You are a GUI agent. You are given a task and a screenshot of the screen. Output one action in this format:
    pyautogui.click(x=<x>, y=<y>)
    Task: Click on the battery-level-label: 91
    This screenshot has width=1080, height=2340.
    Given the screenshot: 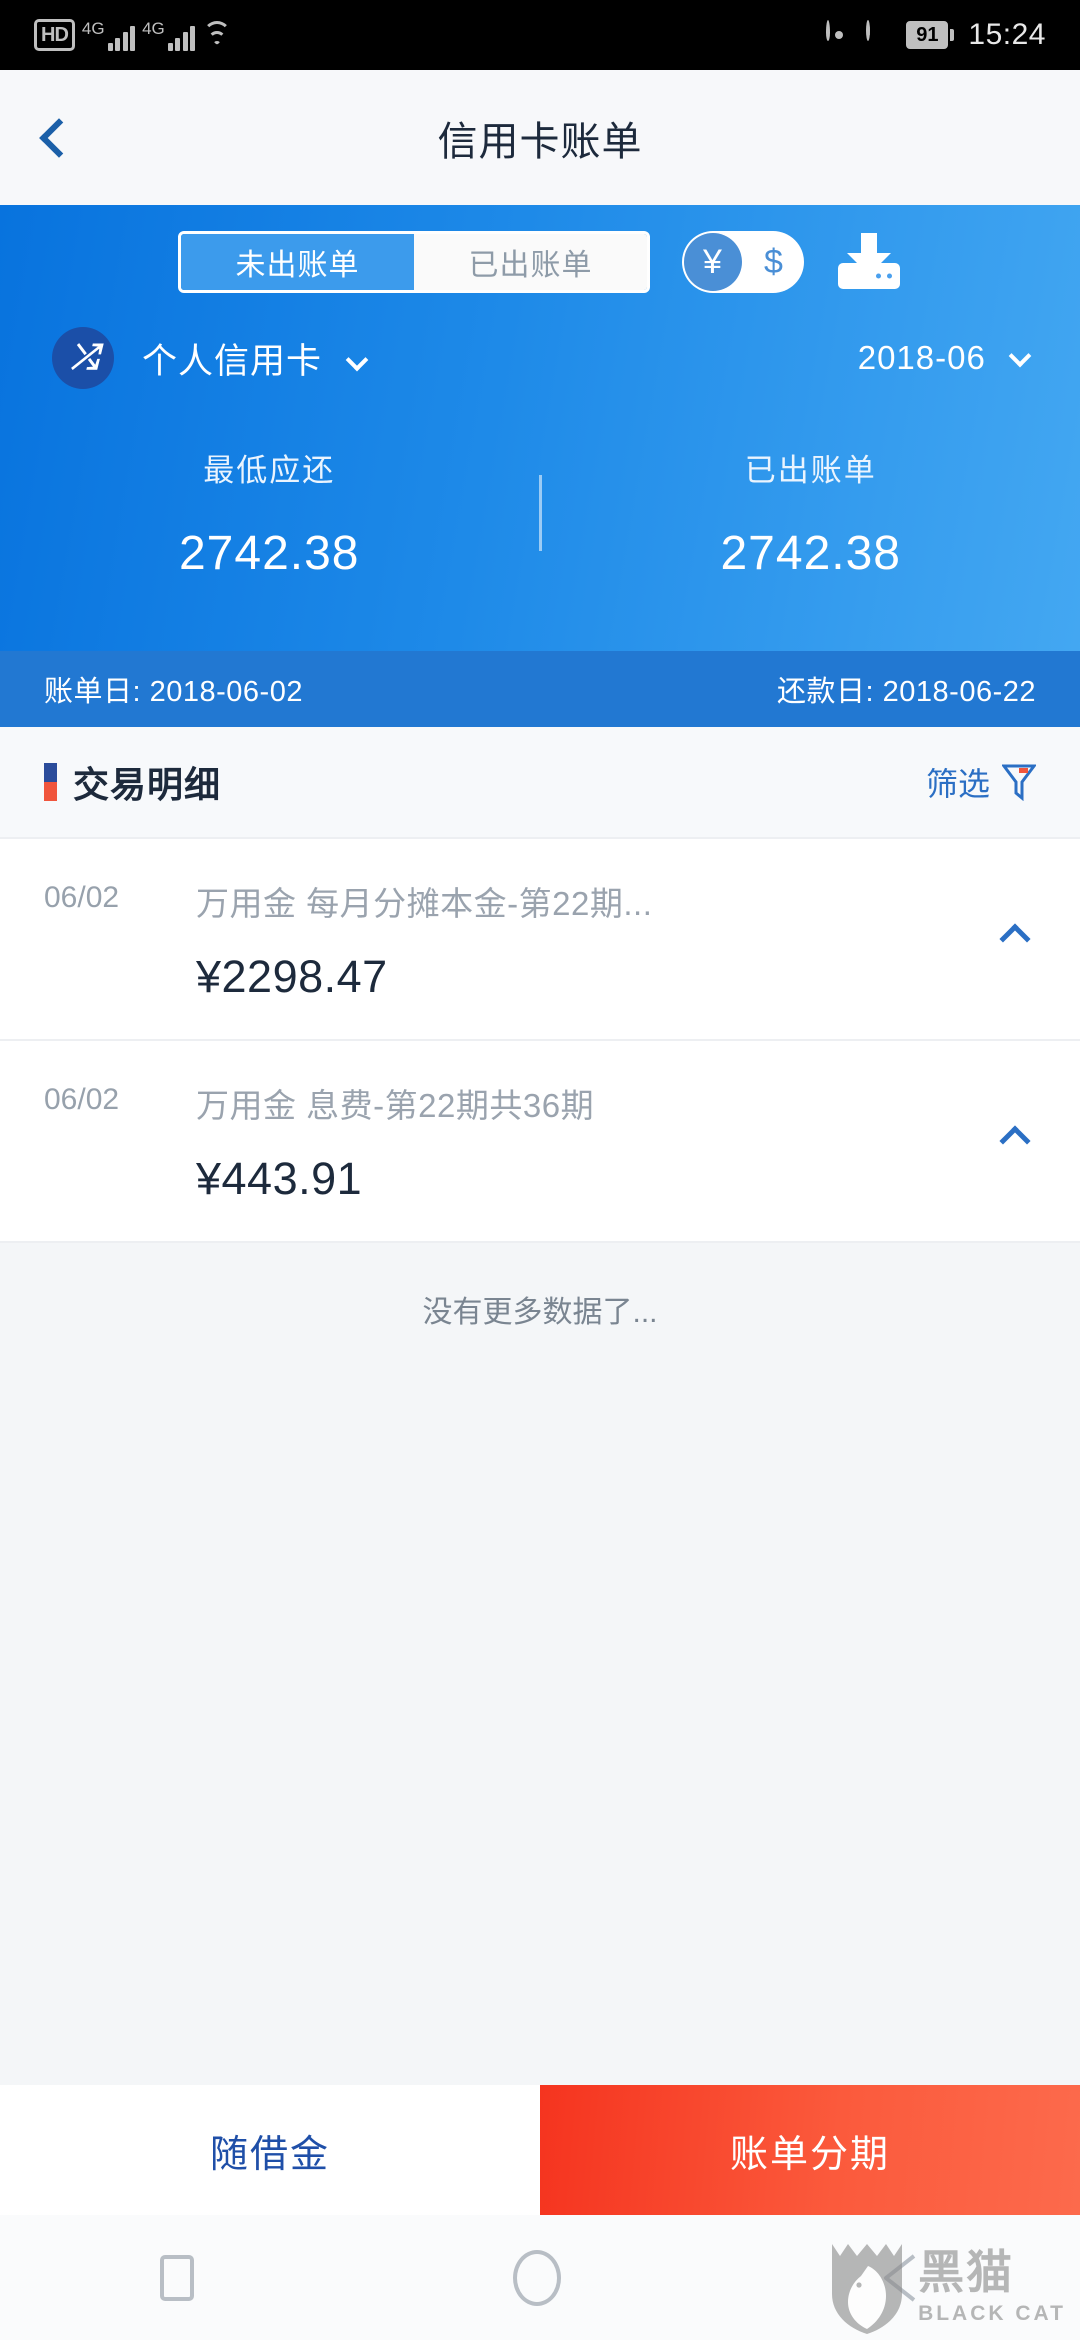 What is the action you would take?
    pyautogui.click(x=927, y=35)
    